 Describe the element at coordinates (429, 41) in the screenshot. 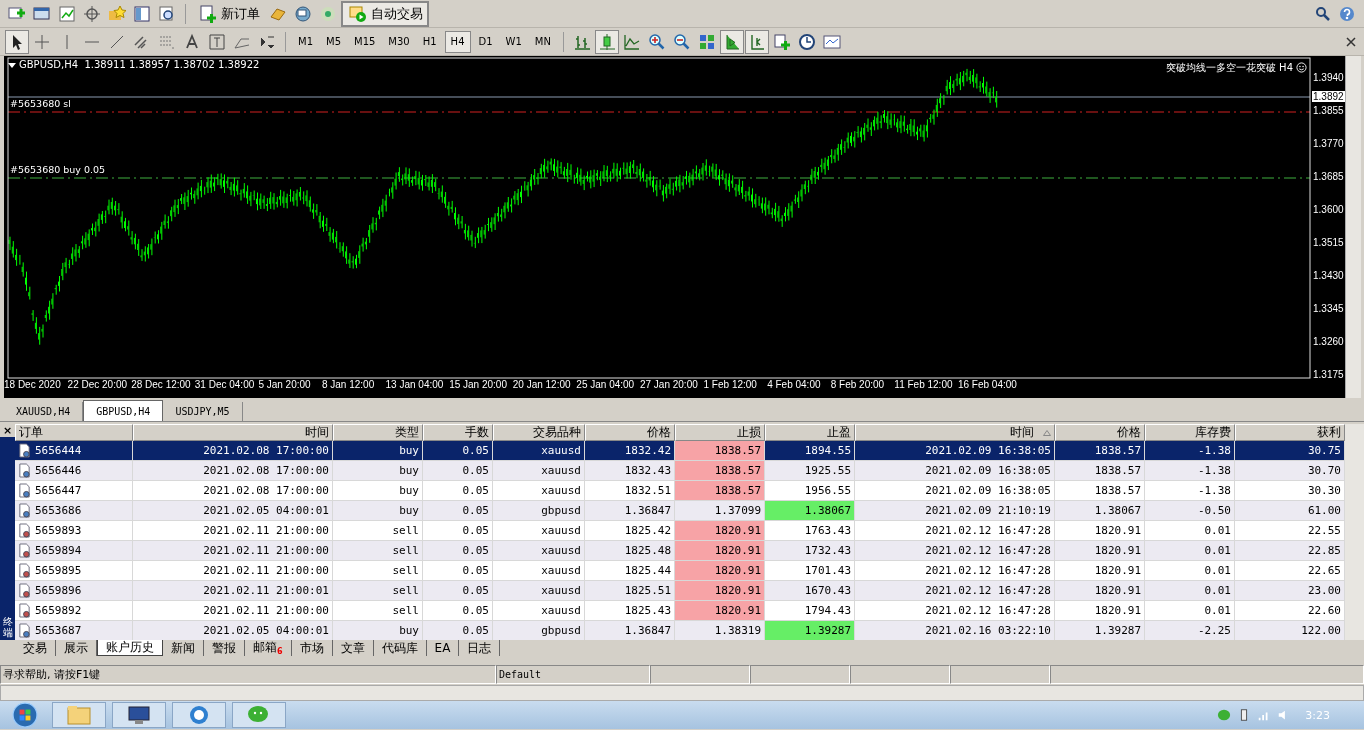

I see `timeframe-button: H1` at that location.